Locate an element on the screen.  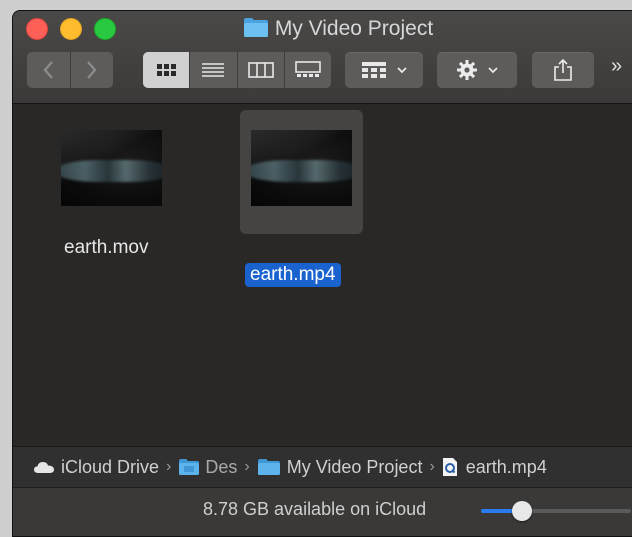
gear-icon is located at coordinates (467, 70).